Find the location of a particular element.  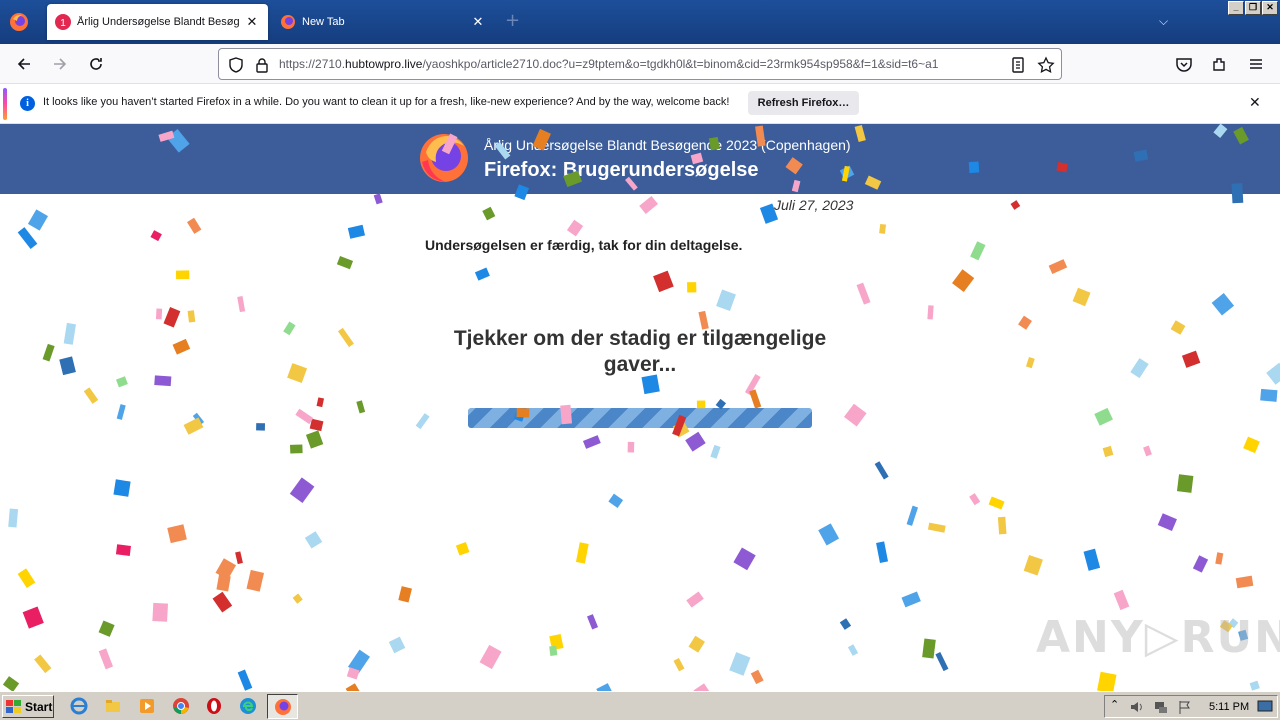

minimize-button: _ is located at coordinates (1236, 8).